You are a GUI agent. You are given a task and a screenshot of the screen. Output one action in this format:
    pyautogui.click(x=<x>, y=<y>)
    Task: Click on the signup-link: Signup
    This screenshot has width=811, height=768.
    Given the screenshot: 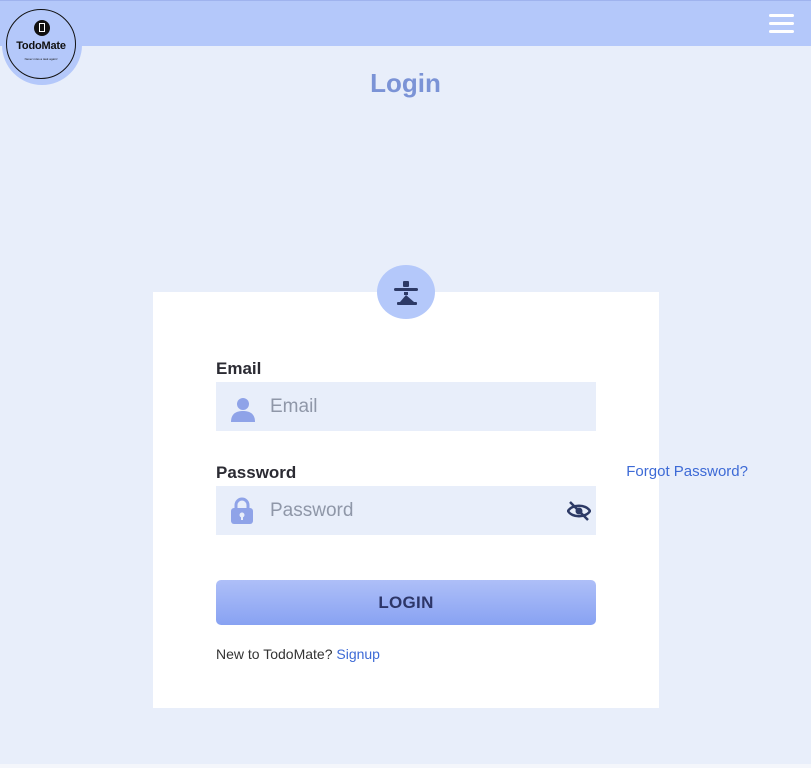 What is the action you would take?
    pyautogui.click(x=358, y=654)
    